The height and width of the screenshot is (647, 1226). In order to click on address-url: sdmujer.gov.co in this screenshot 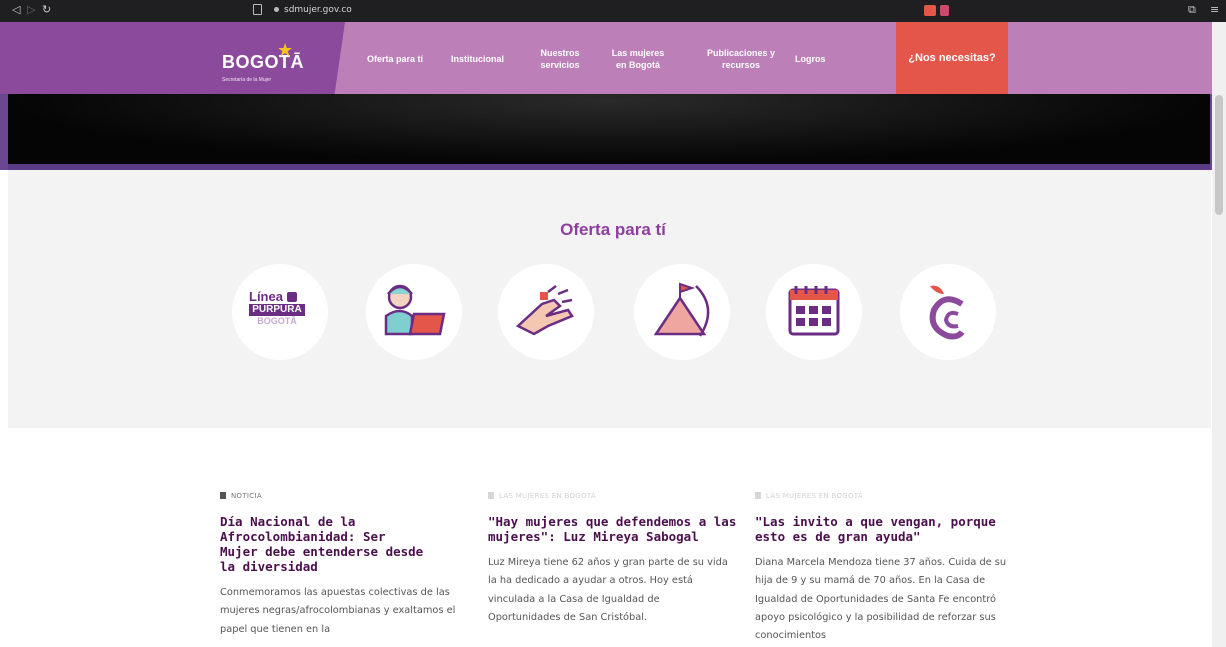, I will do `click(318, 10)`.